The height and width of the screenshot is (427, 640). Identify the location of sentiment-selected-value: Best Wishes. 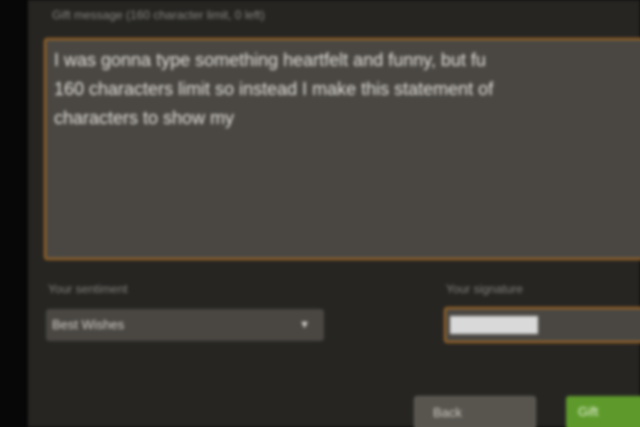
(88, 324).